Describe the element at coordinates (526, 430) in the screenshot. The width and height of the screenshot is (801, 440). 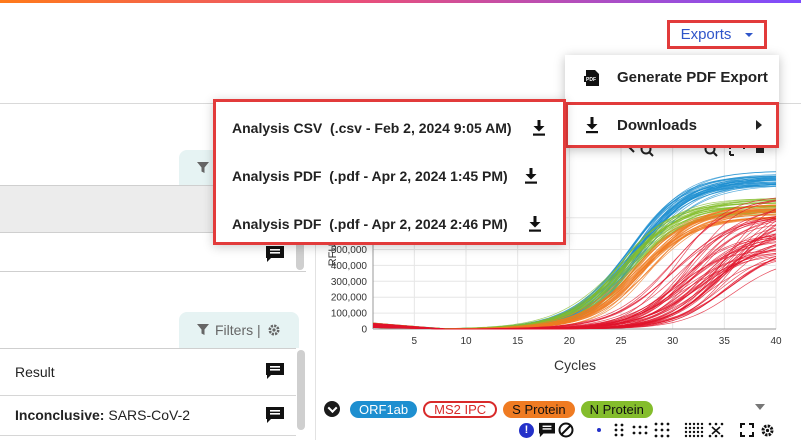
I see `alert-icon: !` at that location.